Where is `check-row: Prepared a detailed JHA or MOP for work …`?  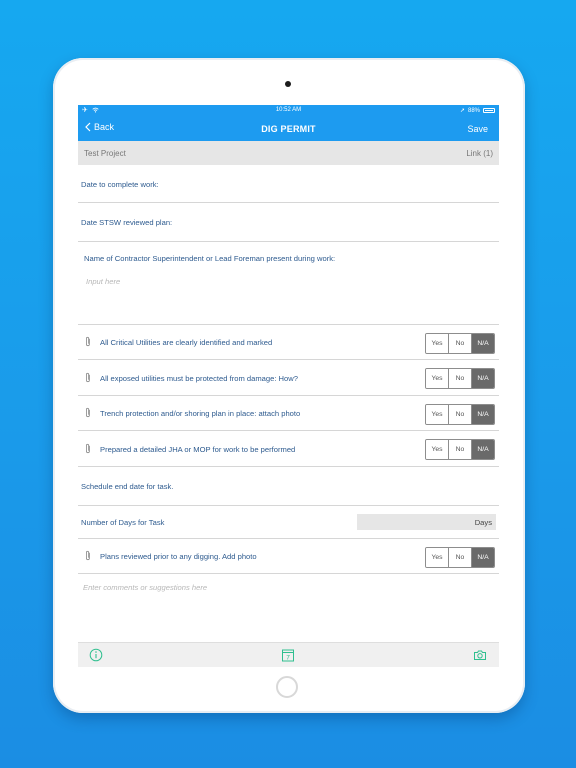
check-row: Prepared a detailed JHA or MOP for work … is located at coordinates (288, 449).